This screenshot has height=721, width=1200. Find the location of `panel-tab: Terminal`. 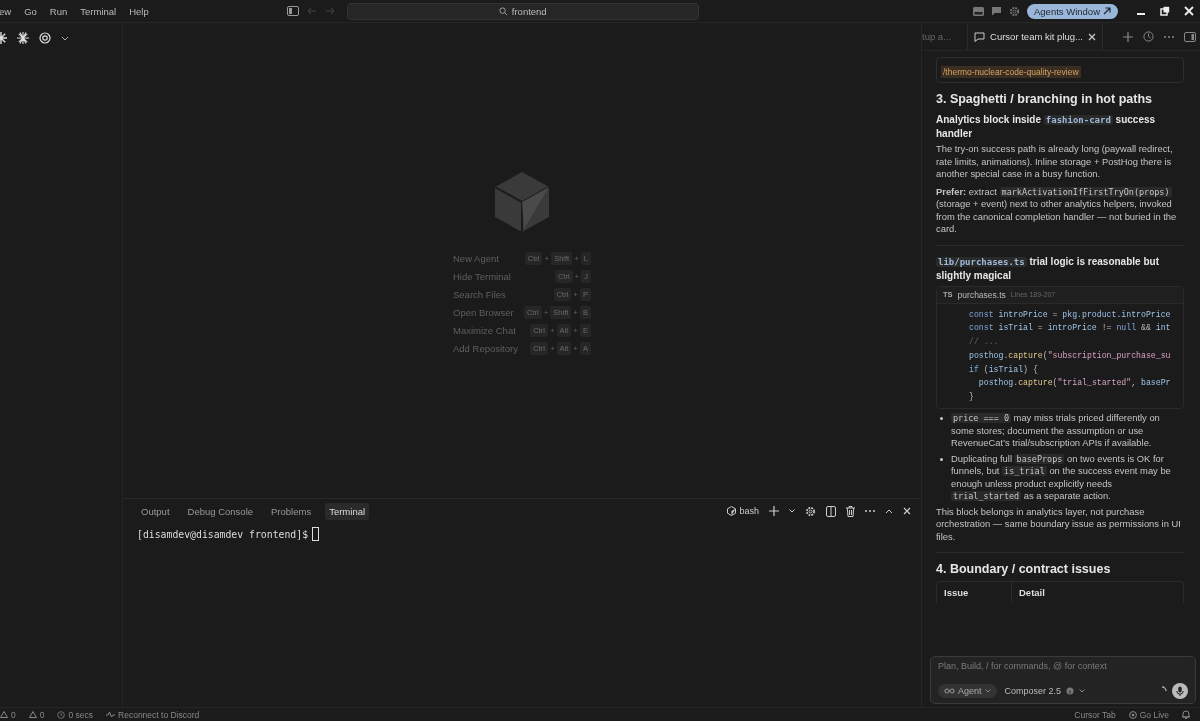

panel-tab: Terminal is located at coordinates (347, 511).